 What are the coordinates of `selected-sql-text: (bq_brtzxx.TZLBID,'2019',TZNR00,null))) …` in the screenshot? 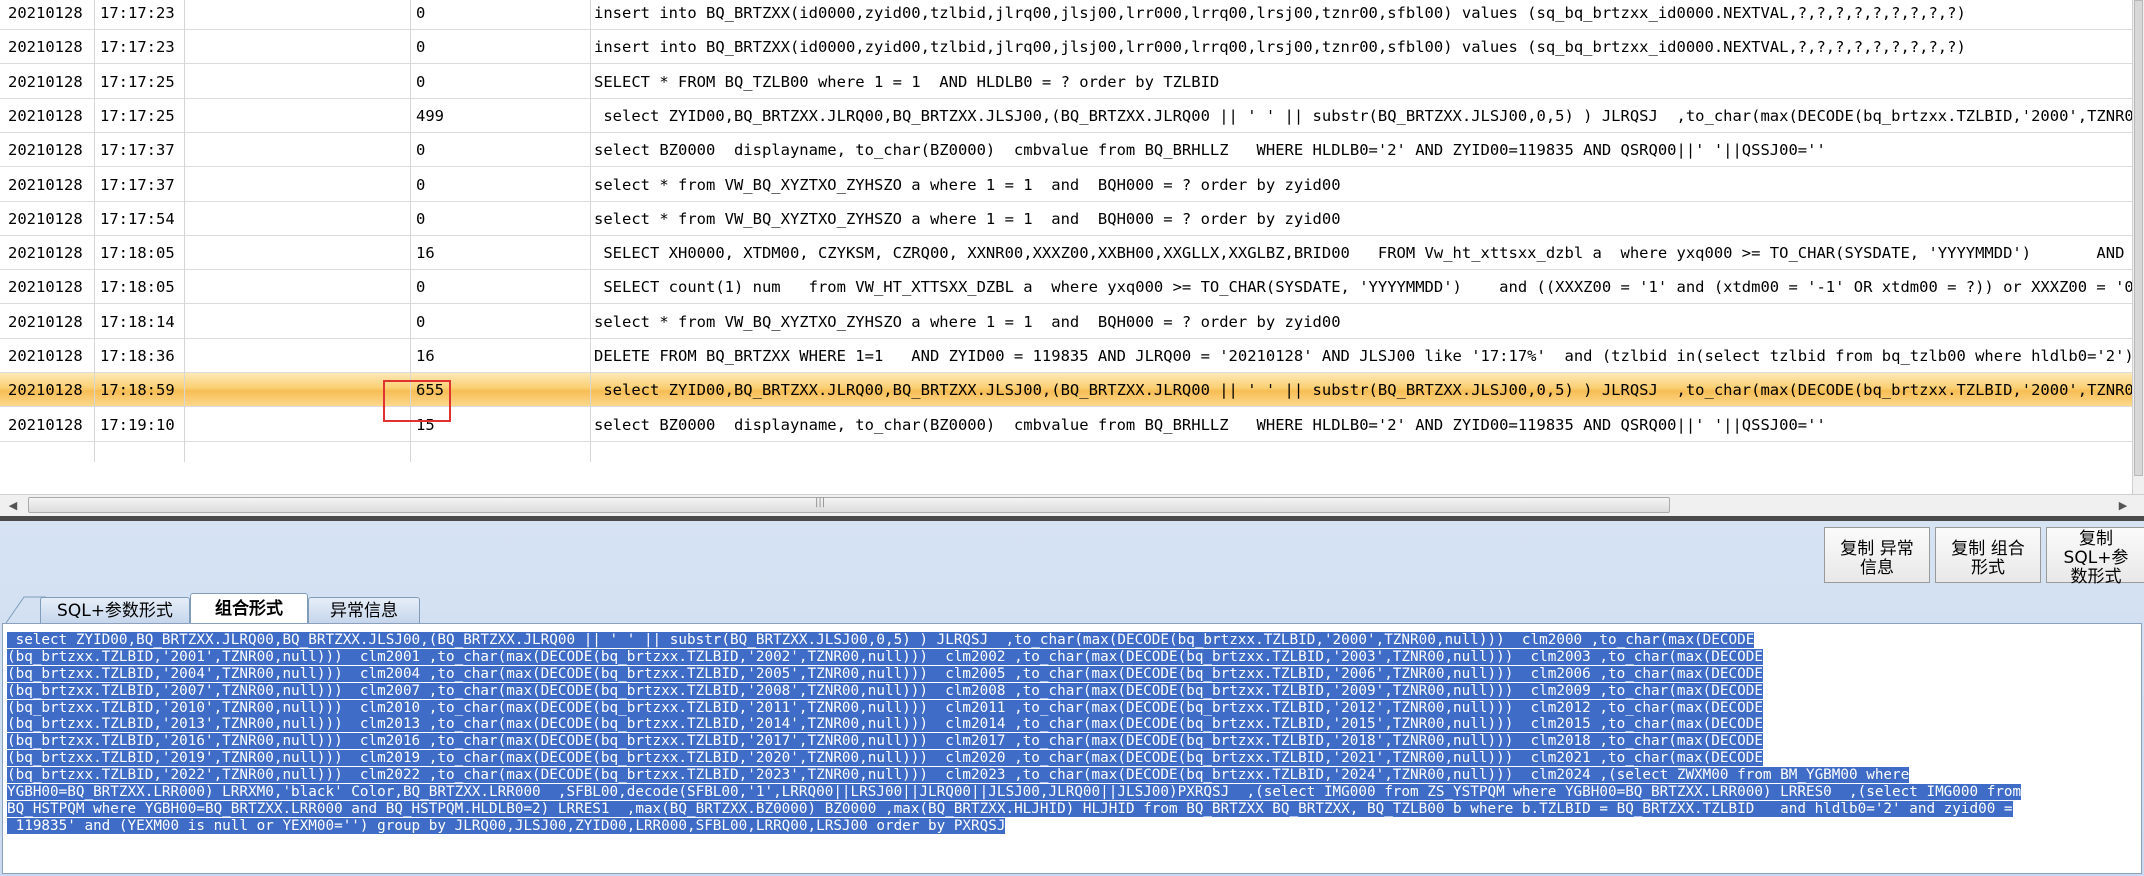 It's located at (885, 758).